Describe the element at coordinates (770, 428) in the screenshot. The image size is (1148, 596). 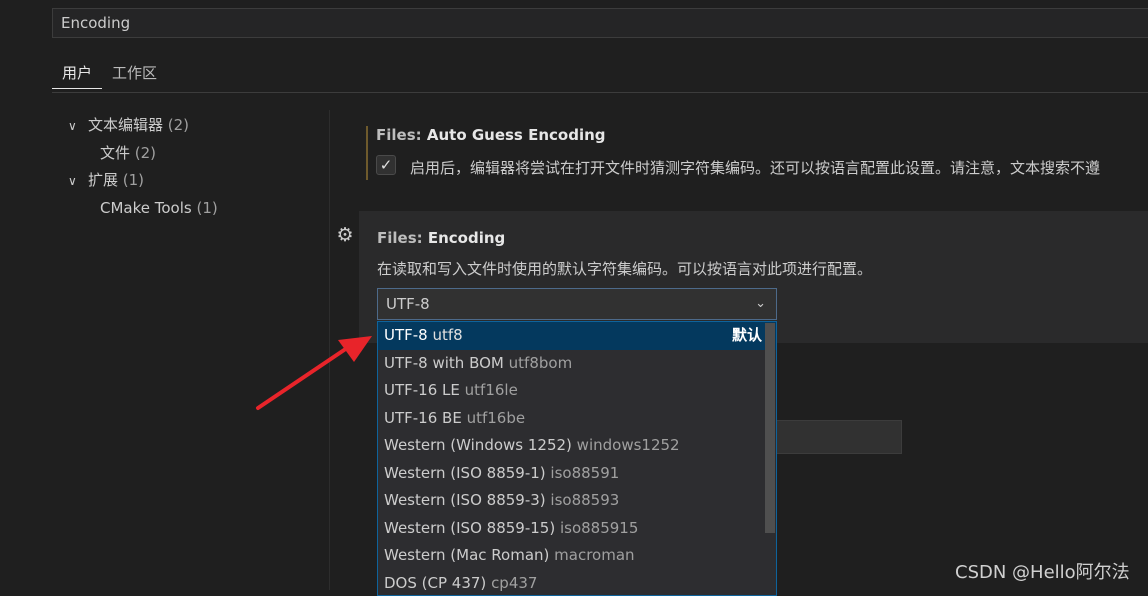
I see `dropdown-scrollbar` at that location.